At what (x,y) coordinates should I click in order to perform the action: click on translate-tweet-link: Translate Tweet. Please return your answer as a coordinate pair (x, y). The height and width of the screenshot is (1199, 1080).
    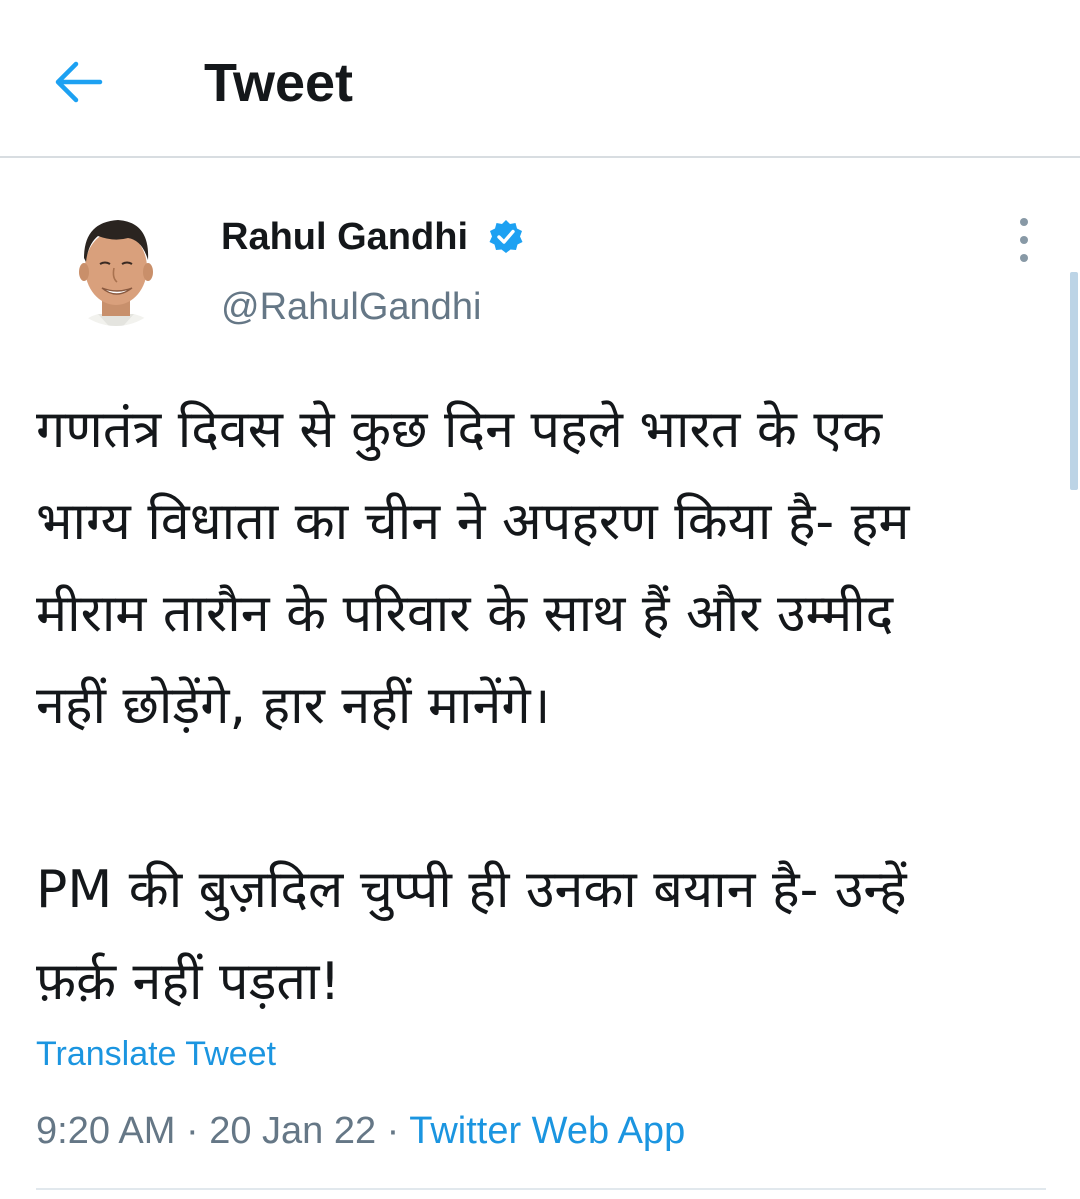
    Looking at the image, I should click on (156, 1054).